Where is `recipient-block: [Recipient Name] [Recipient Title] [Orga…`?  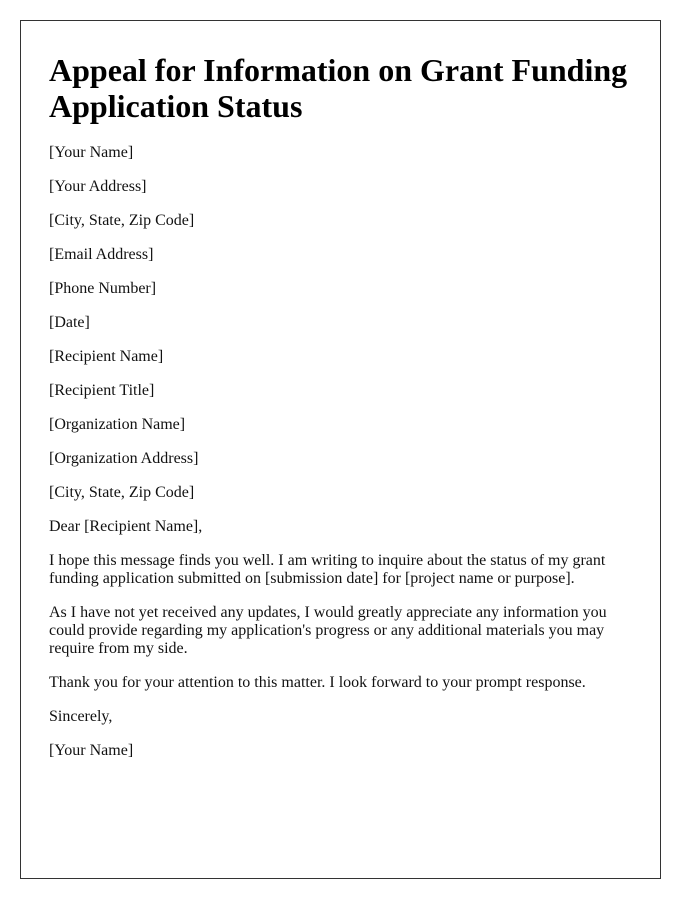
recipient-block: [Recipient Name] [Recipient Title] [Orga… is located at coordinates (340, 425).